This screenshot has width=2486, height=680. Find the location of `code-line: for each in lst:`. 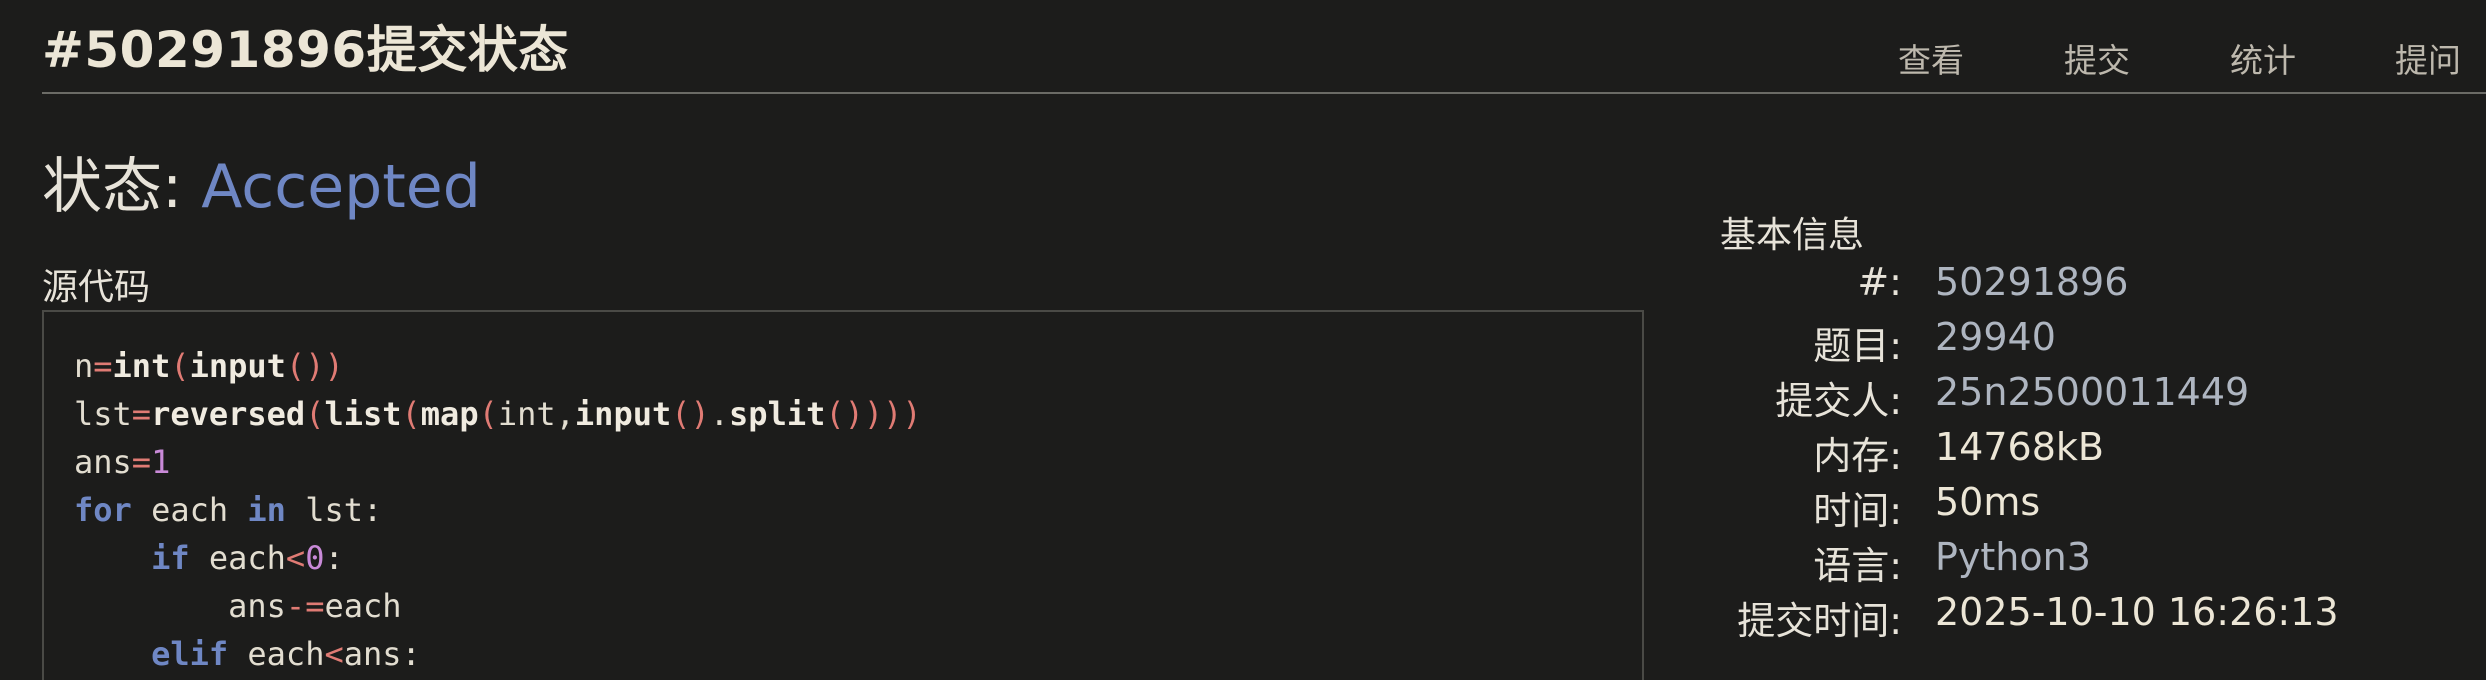

code-line: for each in lst: is located at coordinates (228, 510).